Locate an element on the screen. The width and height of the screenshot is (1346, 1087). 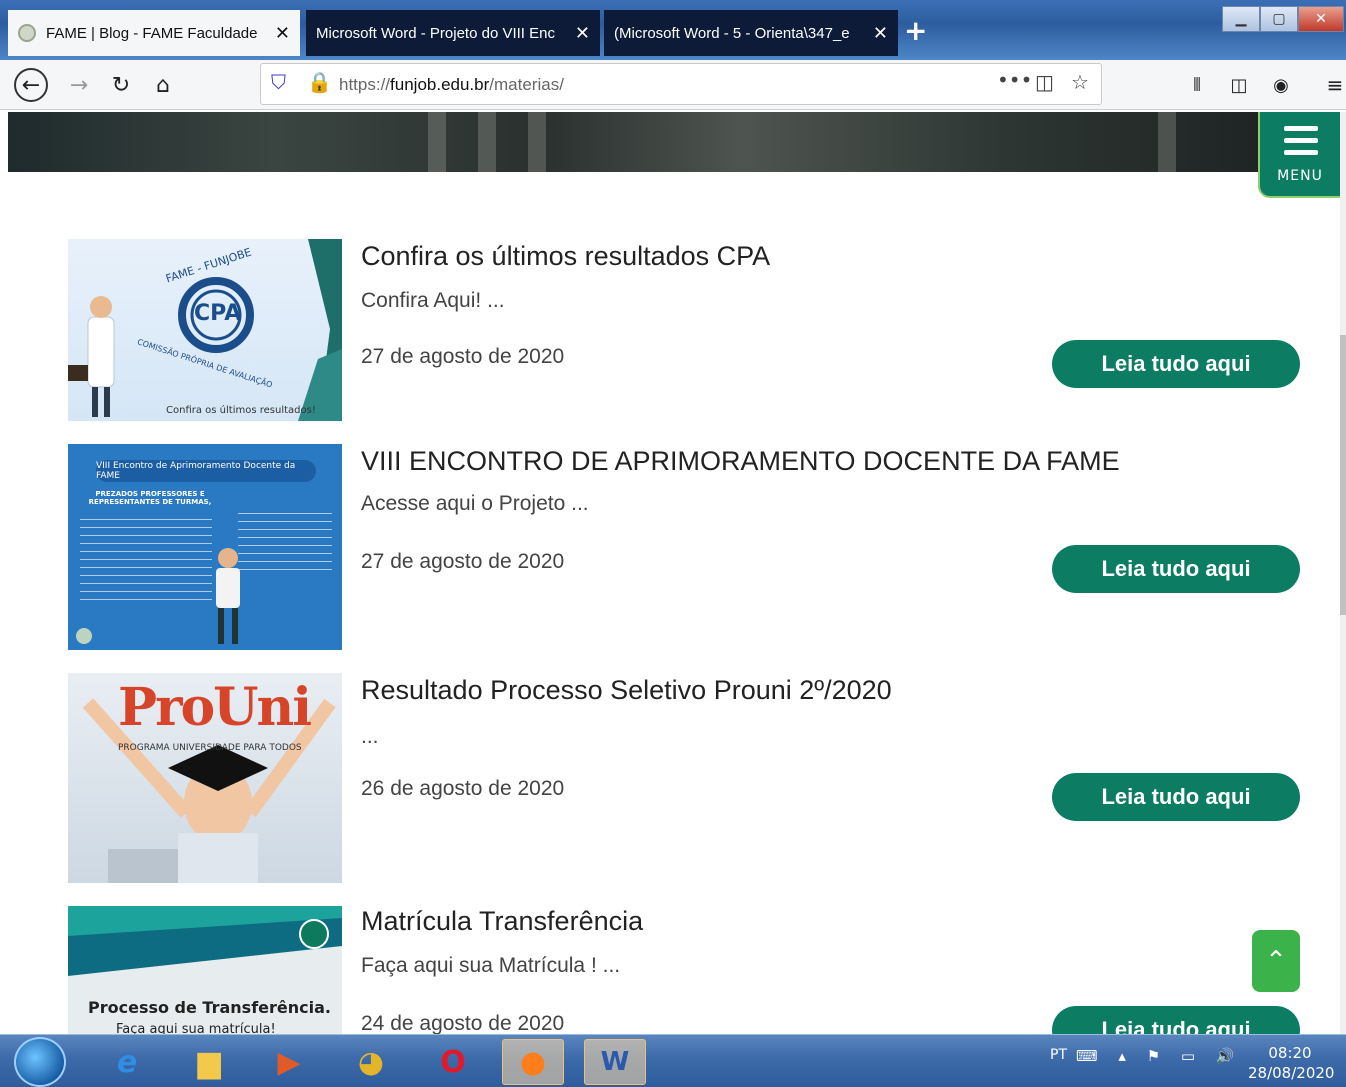
site-menu-button: MENU is located at coordinates (1299, 155).